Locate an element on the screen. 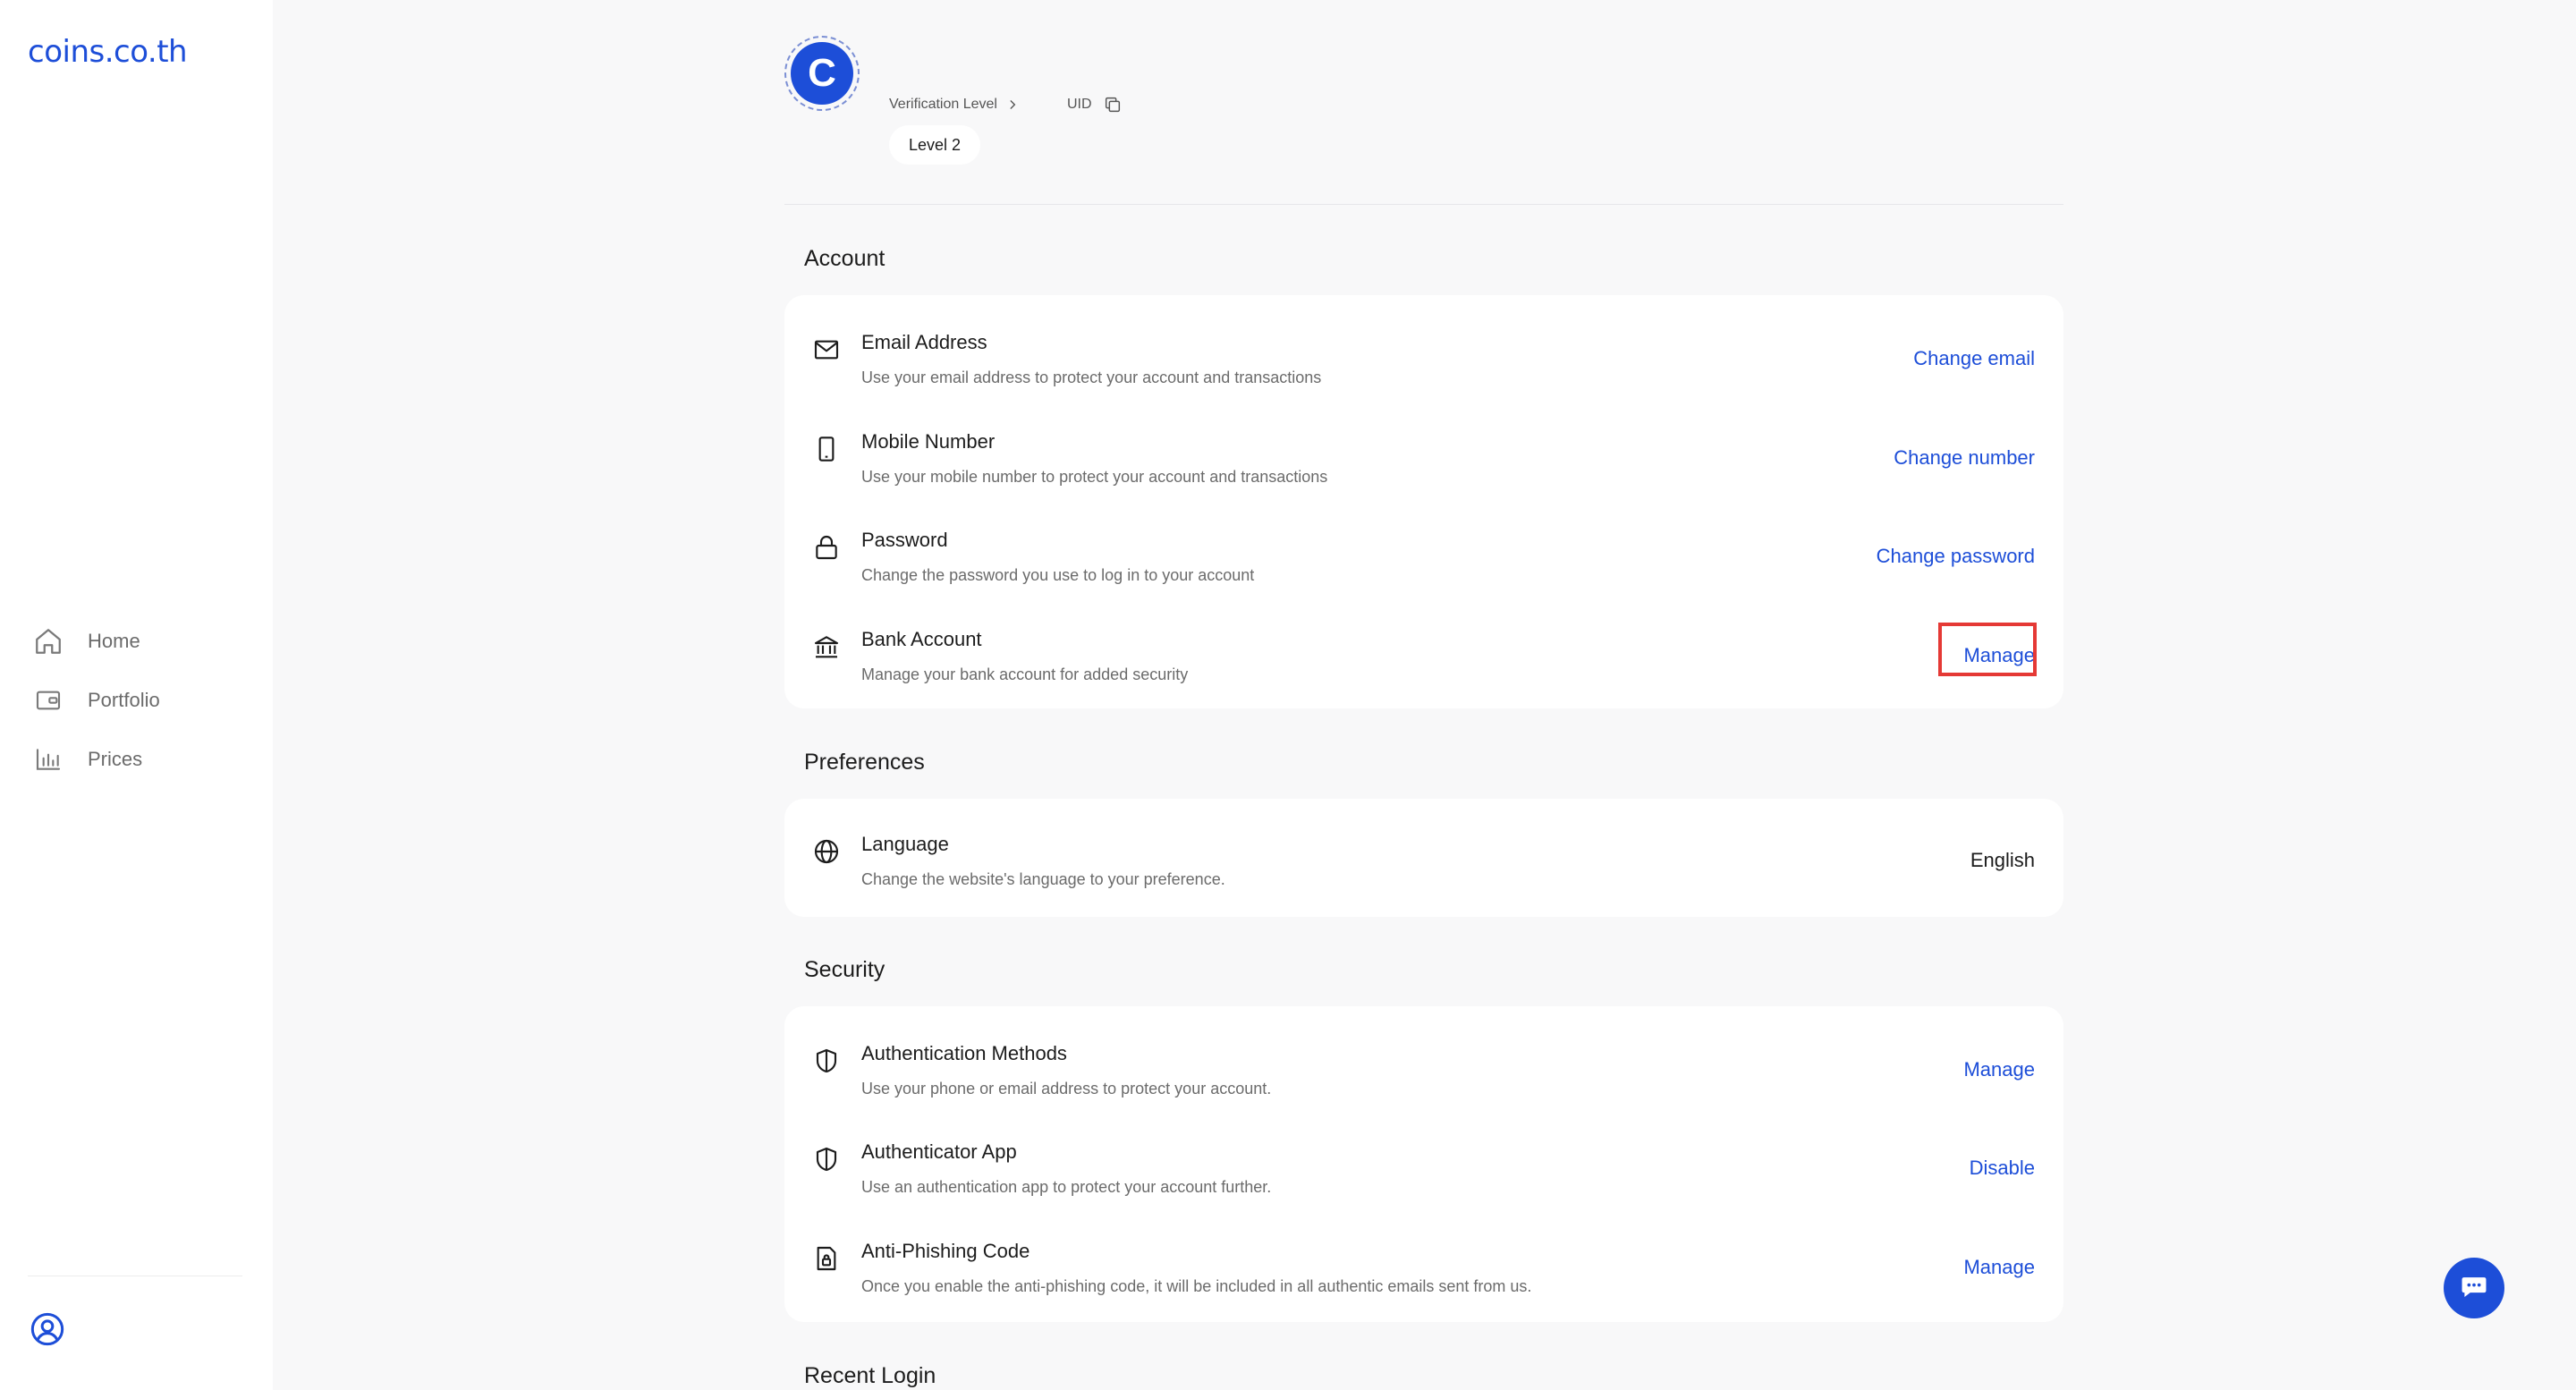 The height and width of the screenshot is (1390, 2576). manage-bank-account-link: Manage is located at coordinates (1999, 655).